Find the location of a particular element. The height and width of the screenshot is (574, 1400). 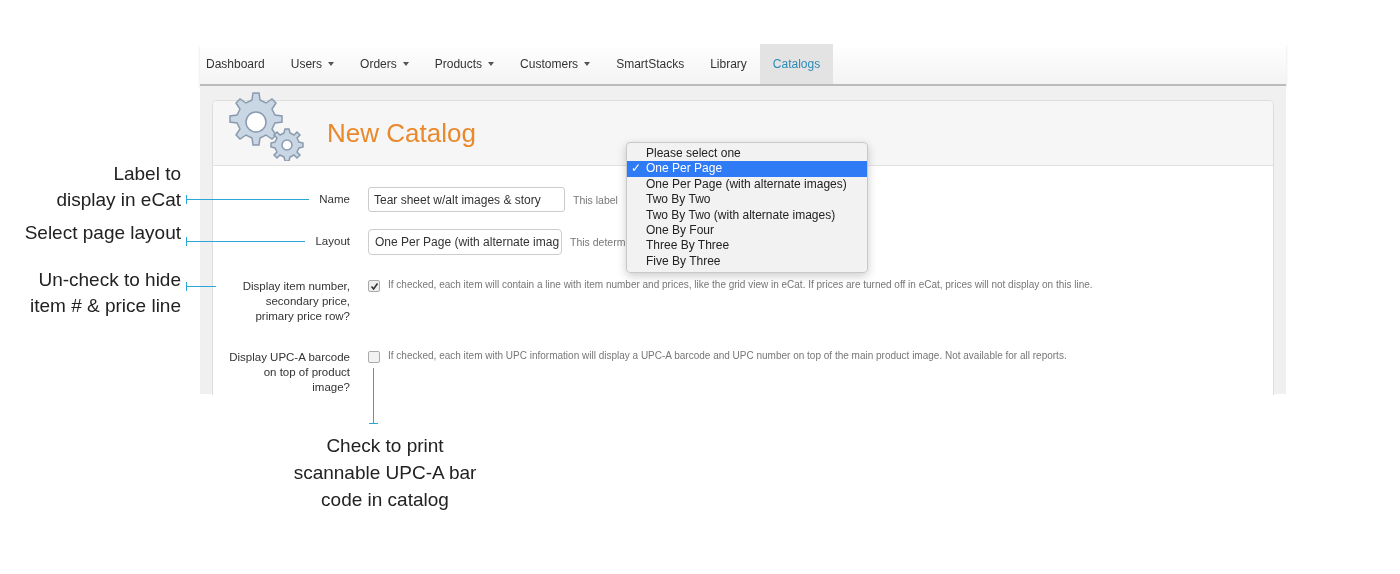

dropdown-option: One By Four is located at coordinates (747, 231).